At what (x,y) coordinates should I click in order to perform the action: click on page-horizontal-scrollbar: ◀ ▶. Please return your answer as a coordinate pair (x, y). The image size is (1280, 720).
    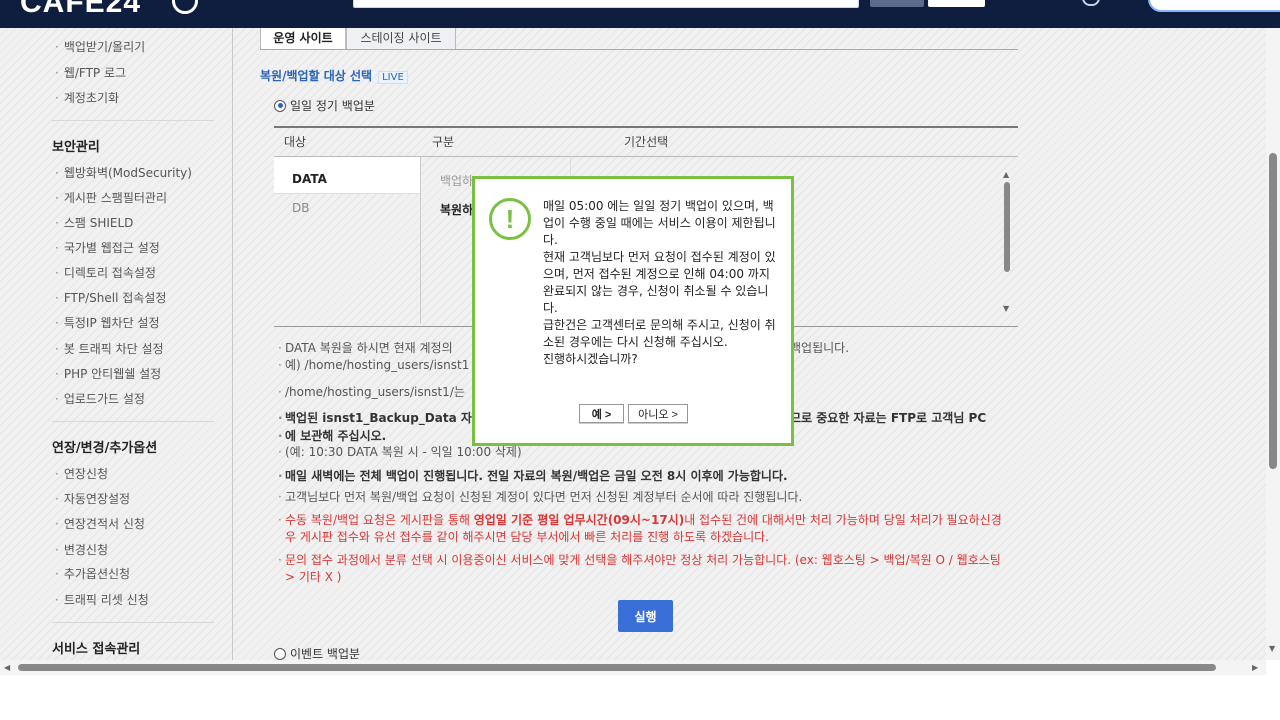
    Looking at the image, I should click on (633, 667).